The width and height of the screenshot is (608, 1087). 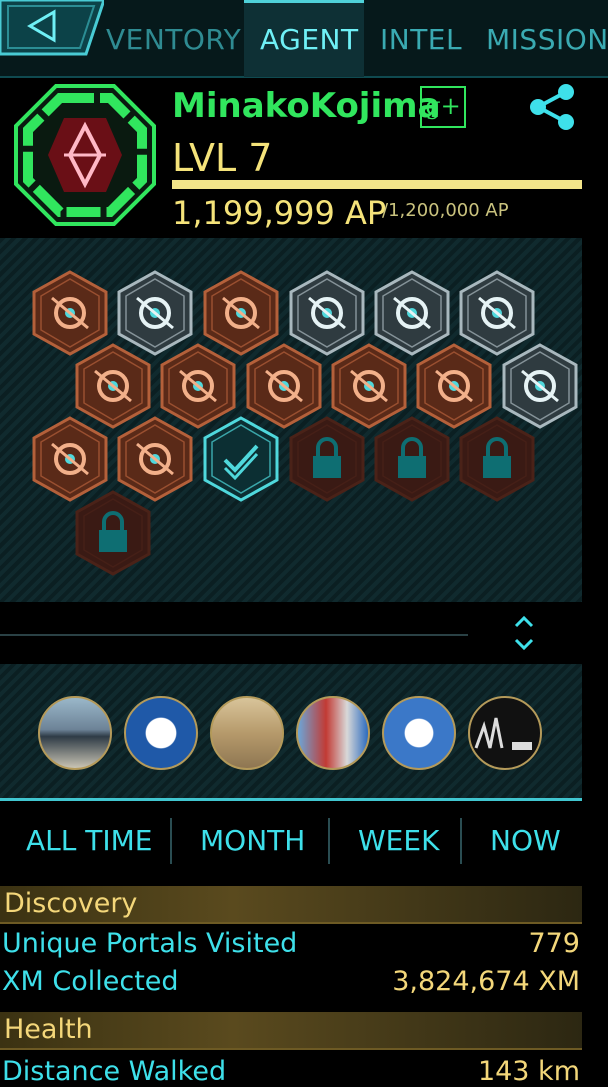 What do you see at coordinates (398, 840) in the screenshot?
I see `tab-week: WEEK` at bounding box center [398, 840].